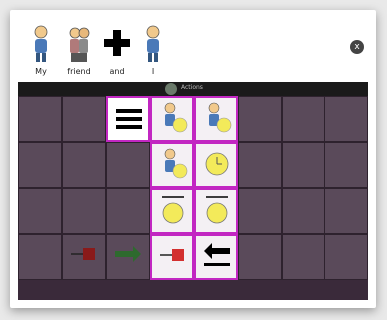 The height and width of the screenshot is (320, 387). What do you see at coordinates (41, 71) in the screenshot?
I see `message-word-label: My` at bounding box center [41, 71].